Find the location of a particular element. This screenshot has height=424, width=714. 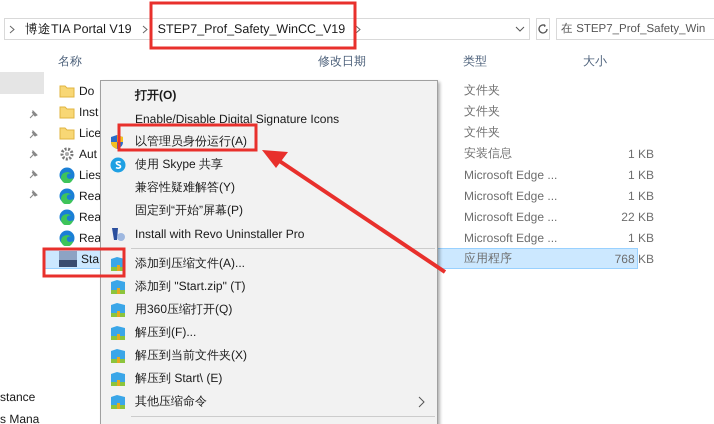

file-type: 安装信息 is located at coordinates (488, 153).